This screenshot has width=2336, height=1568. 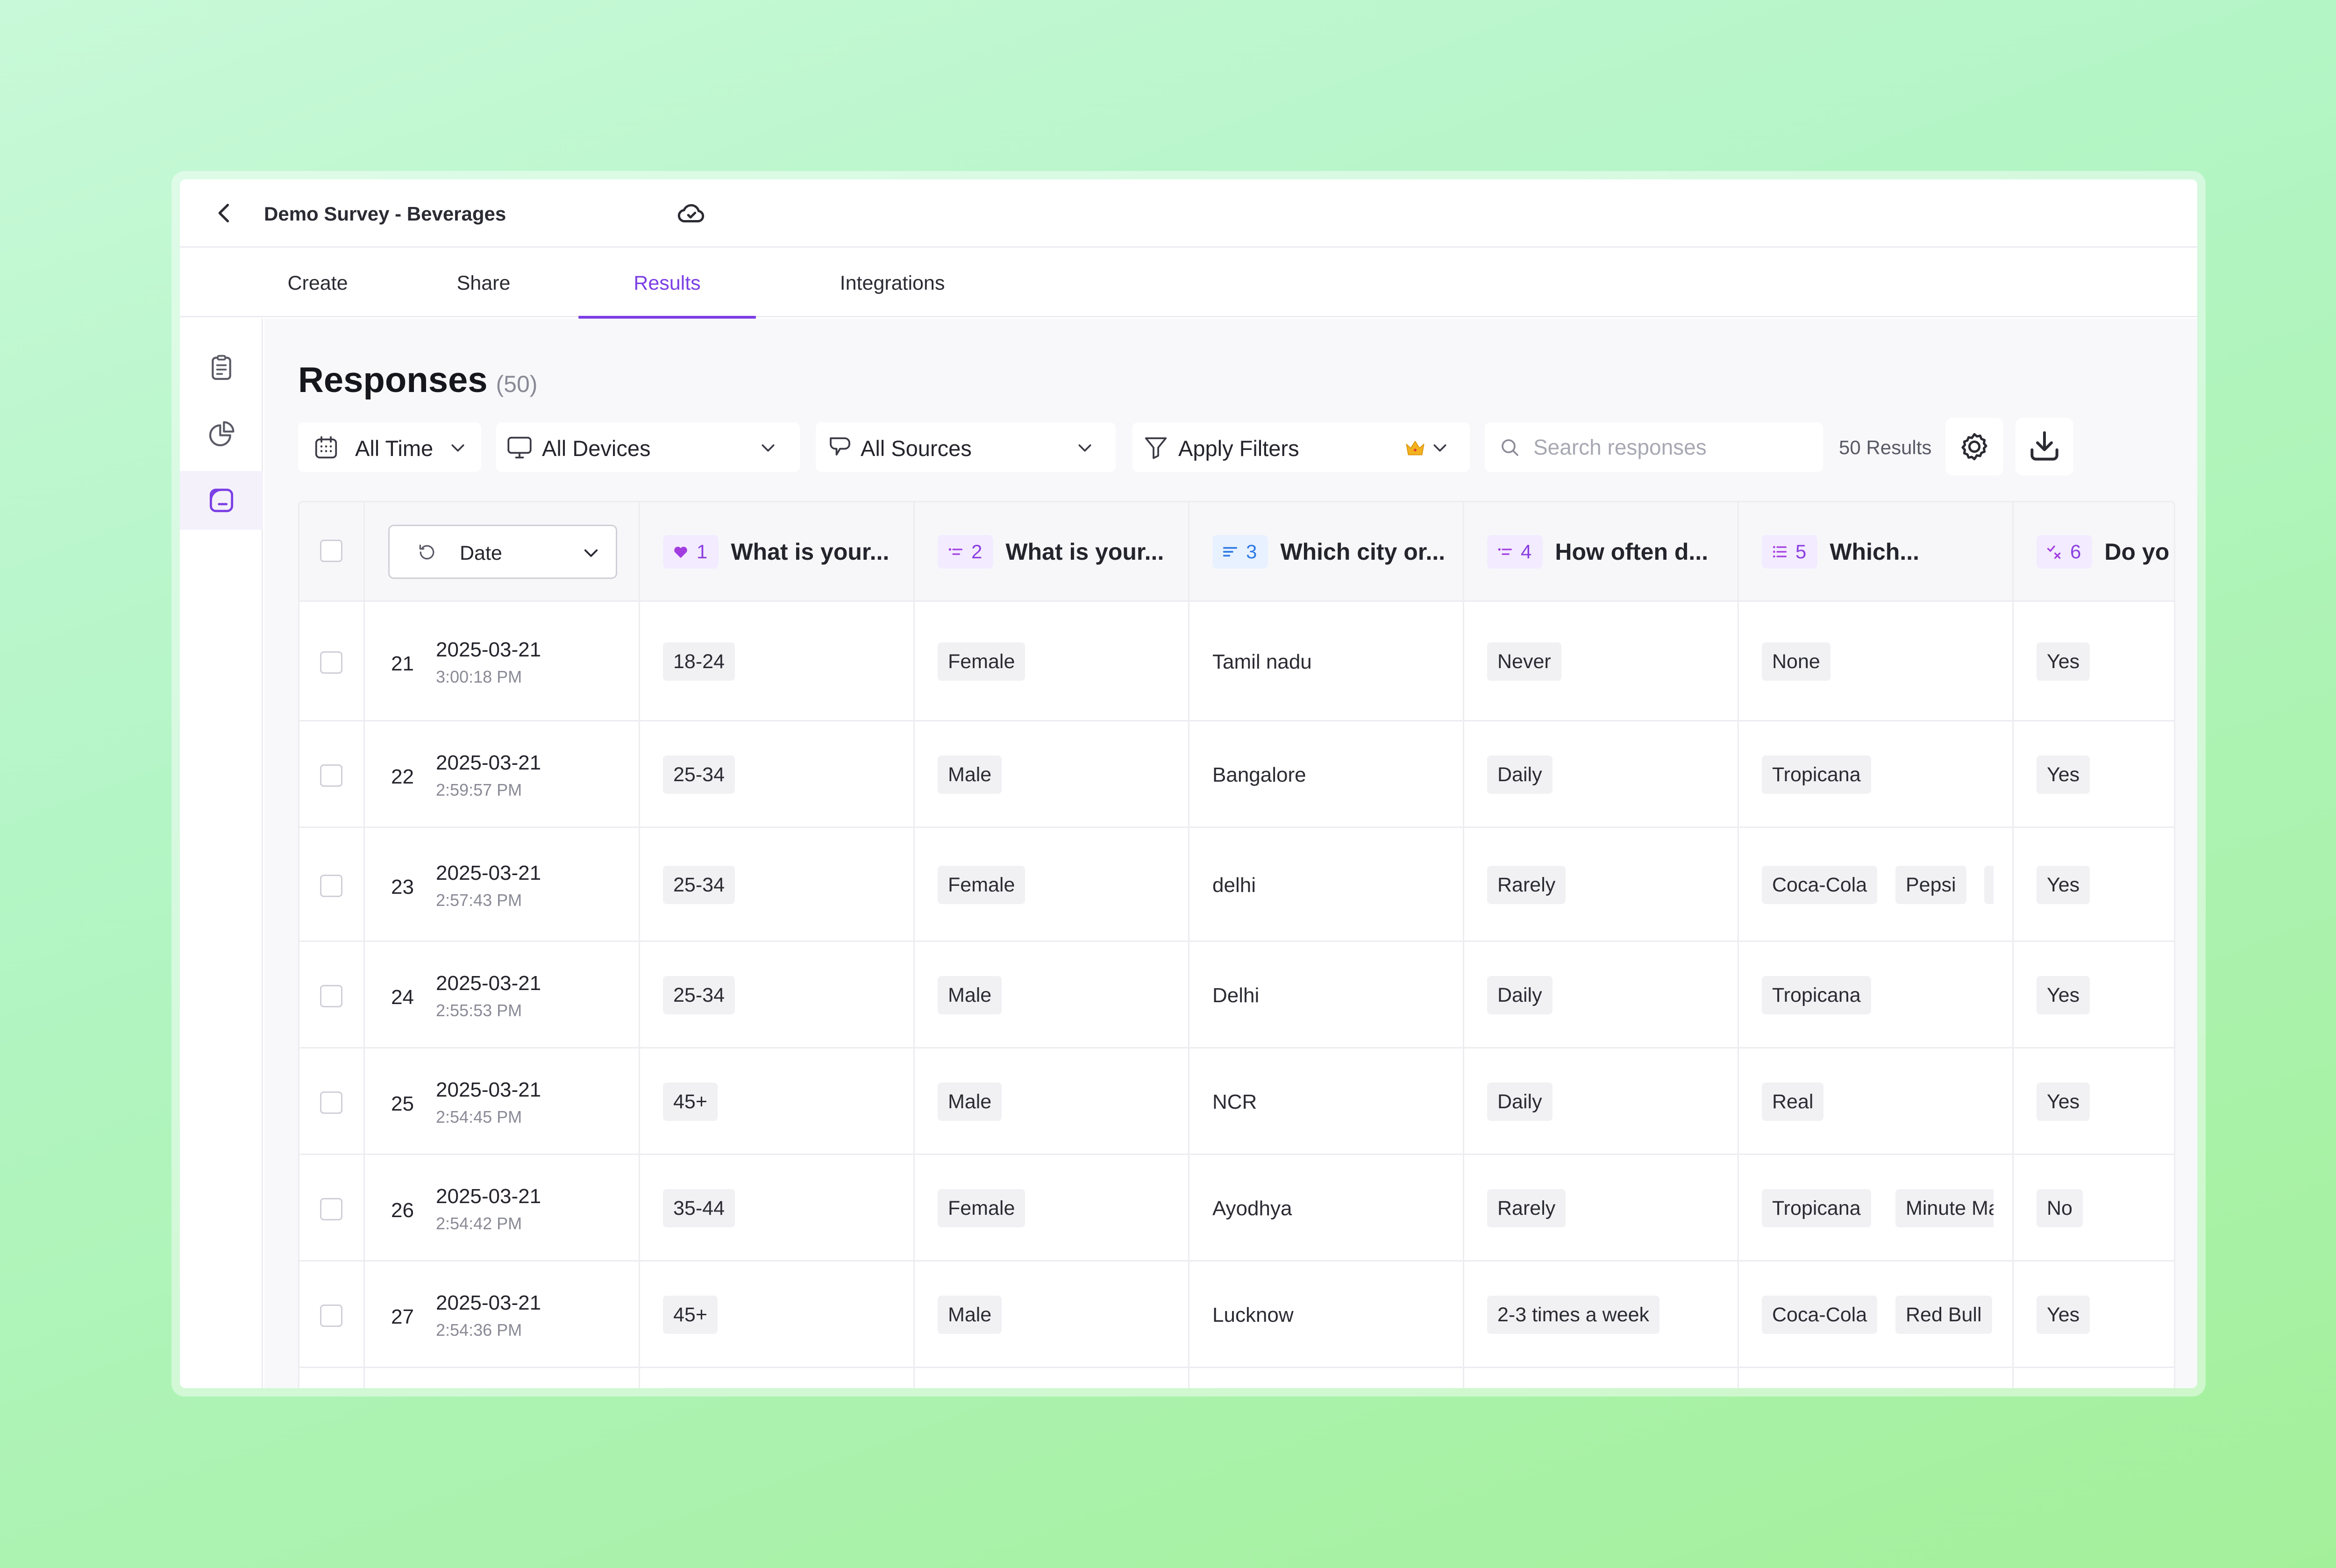 What do you see at coordinates (221, 367) in the screenshot?
I see `rail-survey` at bounding box center [221, 367].